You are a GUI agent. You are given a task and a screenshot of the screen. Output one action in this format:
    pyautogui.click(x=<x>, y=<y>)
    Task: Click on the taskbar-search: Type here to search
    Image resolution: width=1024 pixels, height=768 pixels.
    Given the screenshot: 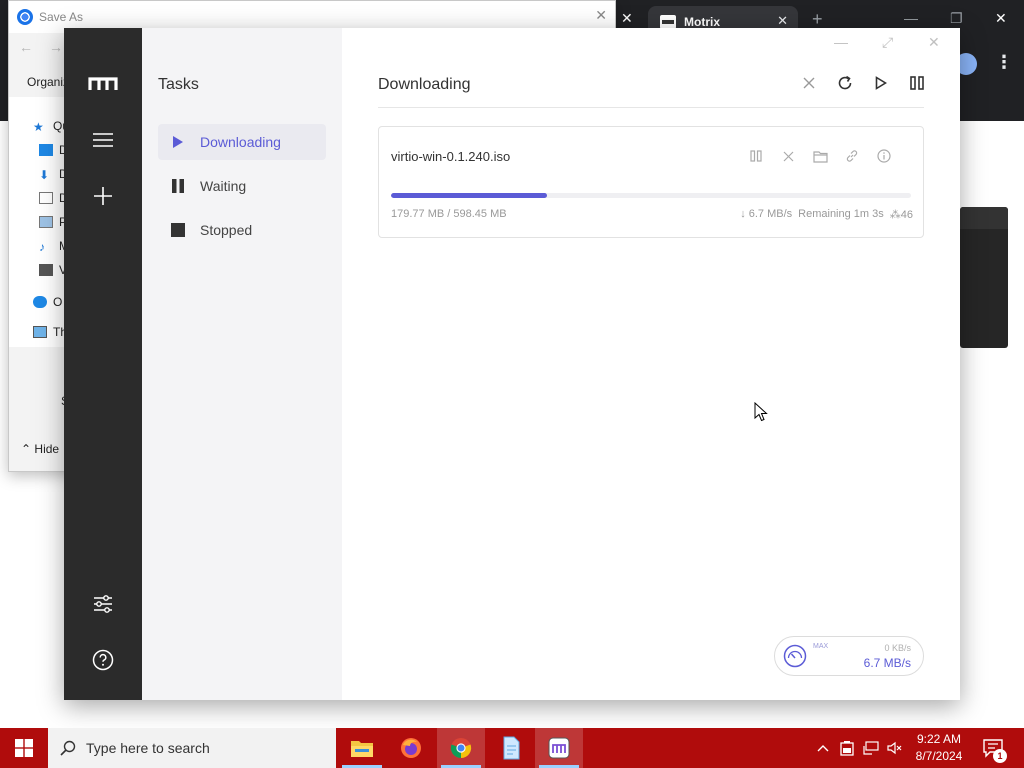 What is the action you would take?
    pyautogui.click(x=192, y=748)
    